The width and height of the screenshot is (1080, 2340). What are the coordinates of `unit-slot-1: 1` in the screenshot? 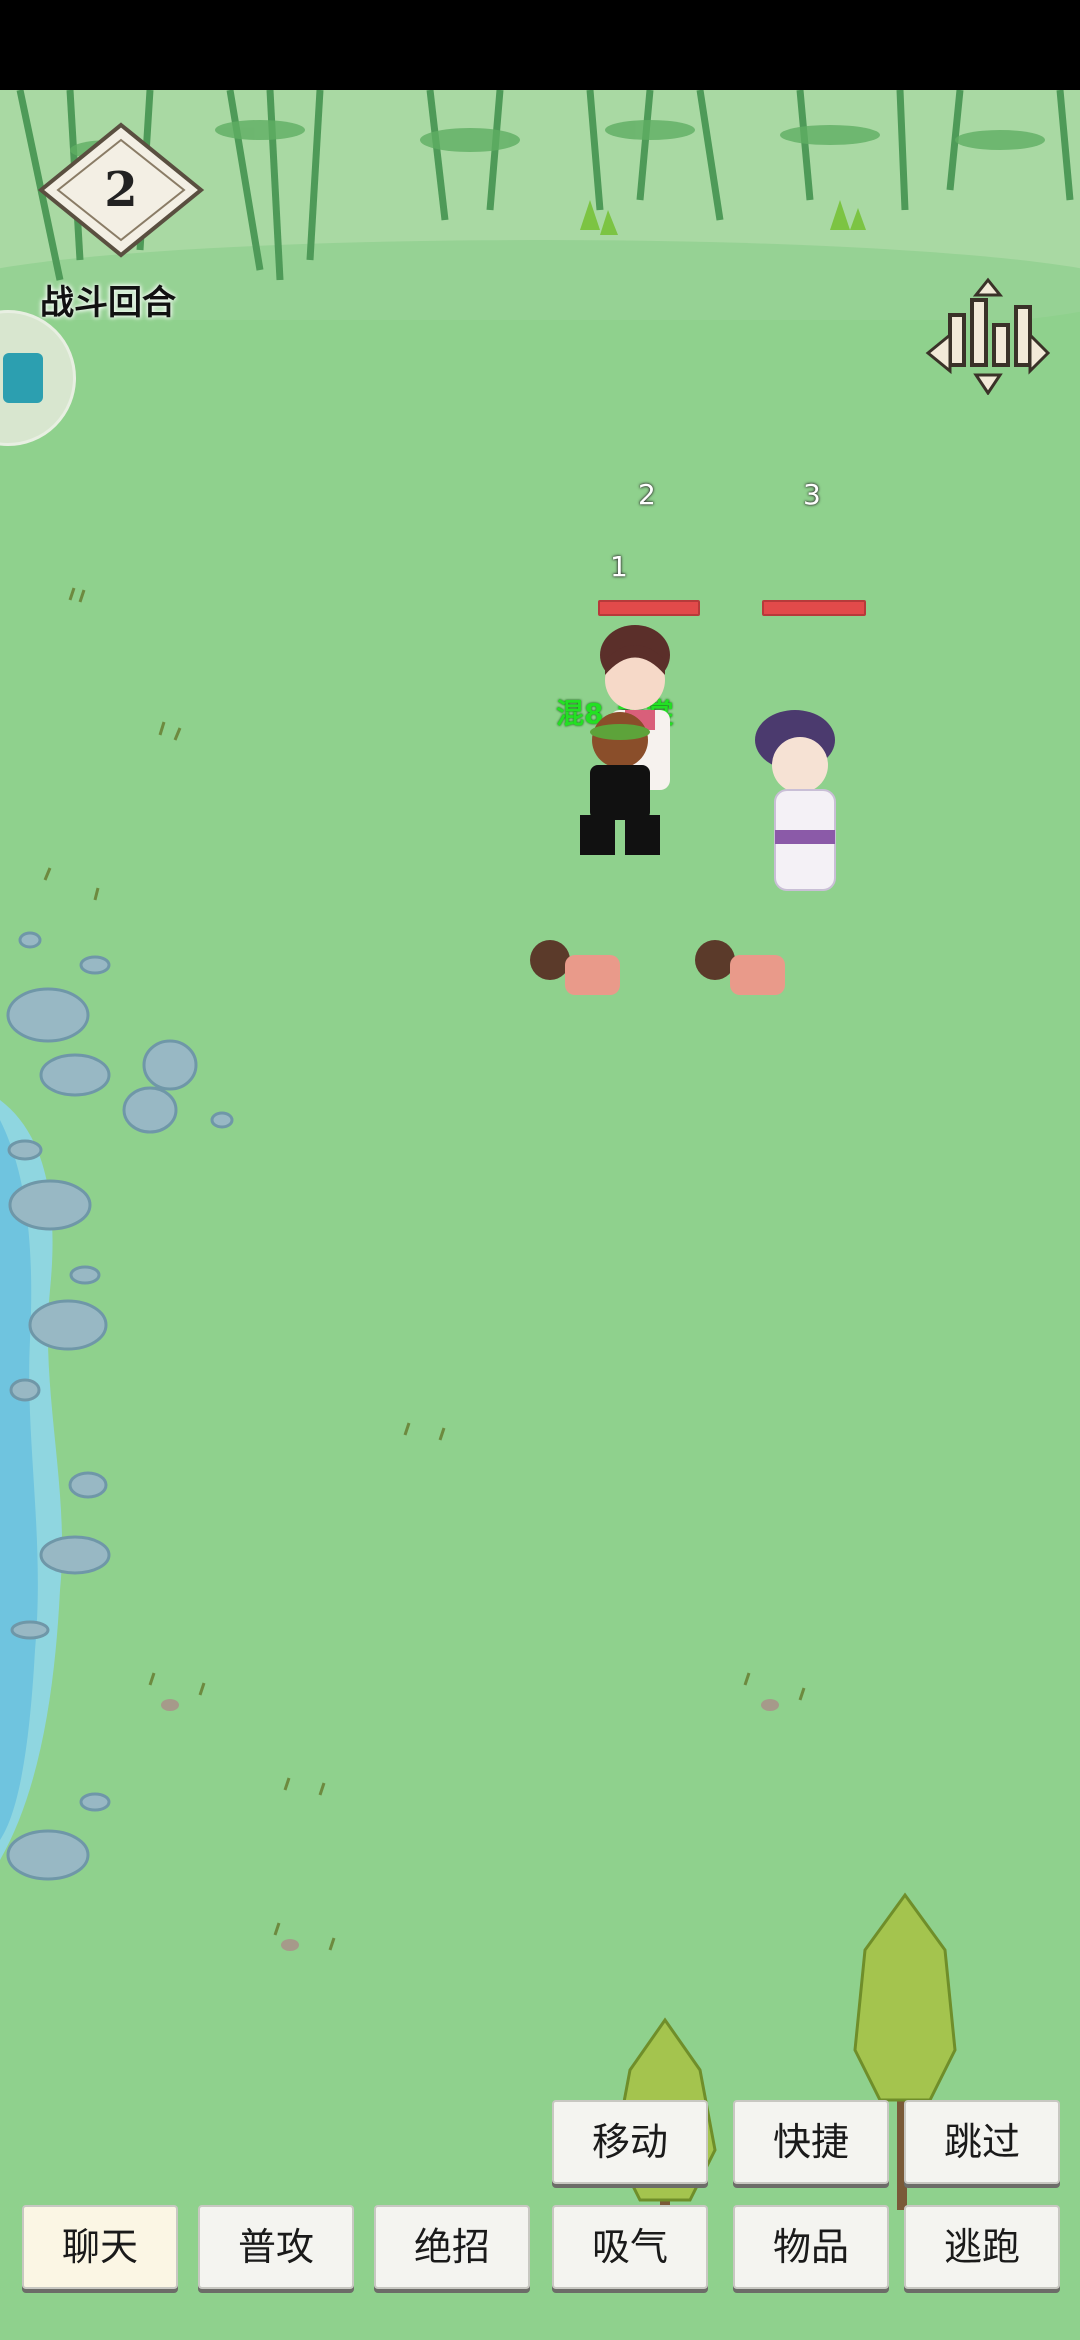 It's located at (619, 566).